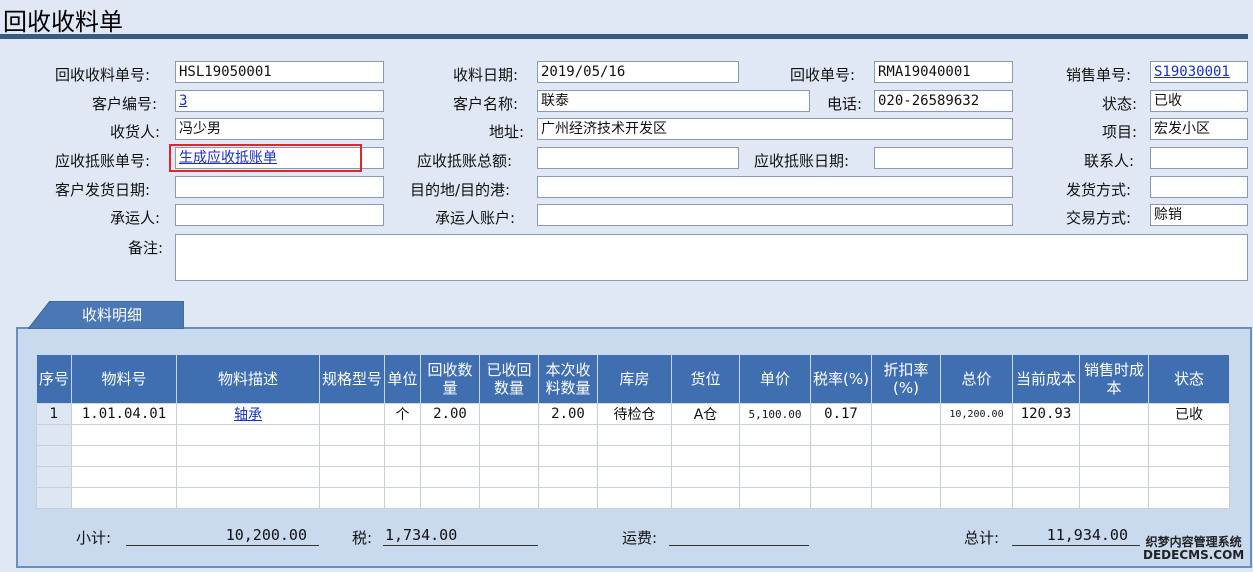  I want to click on col-header: 折扣率(%), so click(906, 379).